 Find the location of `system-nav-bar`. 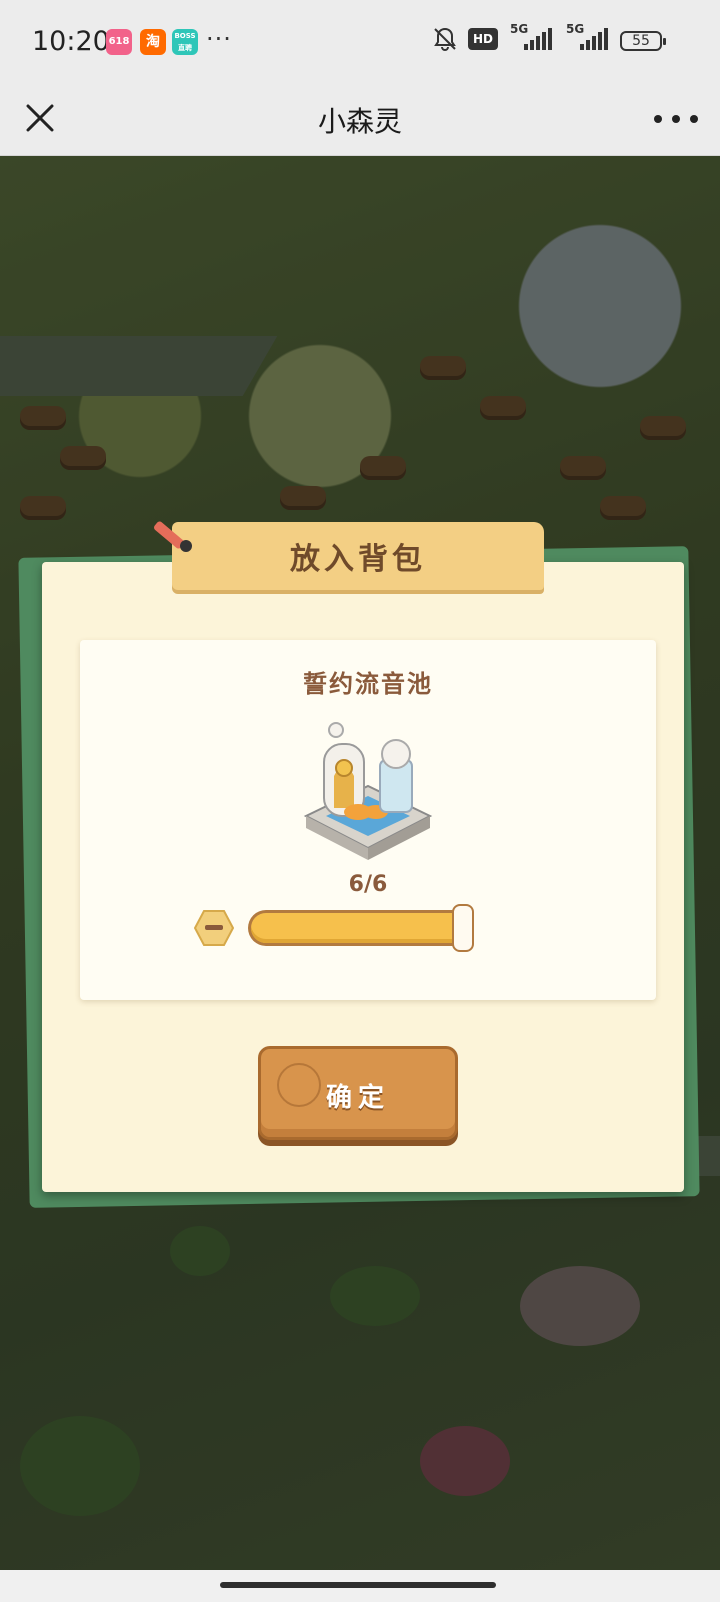

system-nav-bar is located at coordinates (360, 1586).